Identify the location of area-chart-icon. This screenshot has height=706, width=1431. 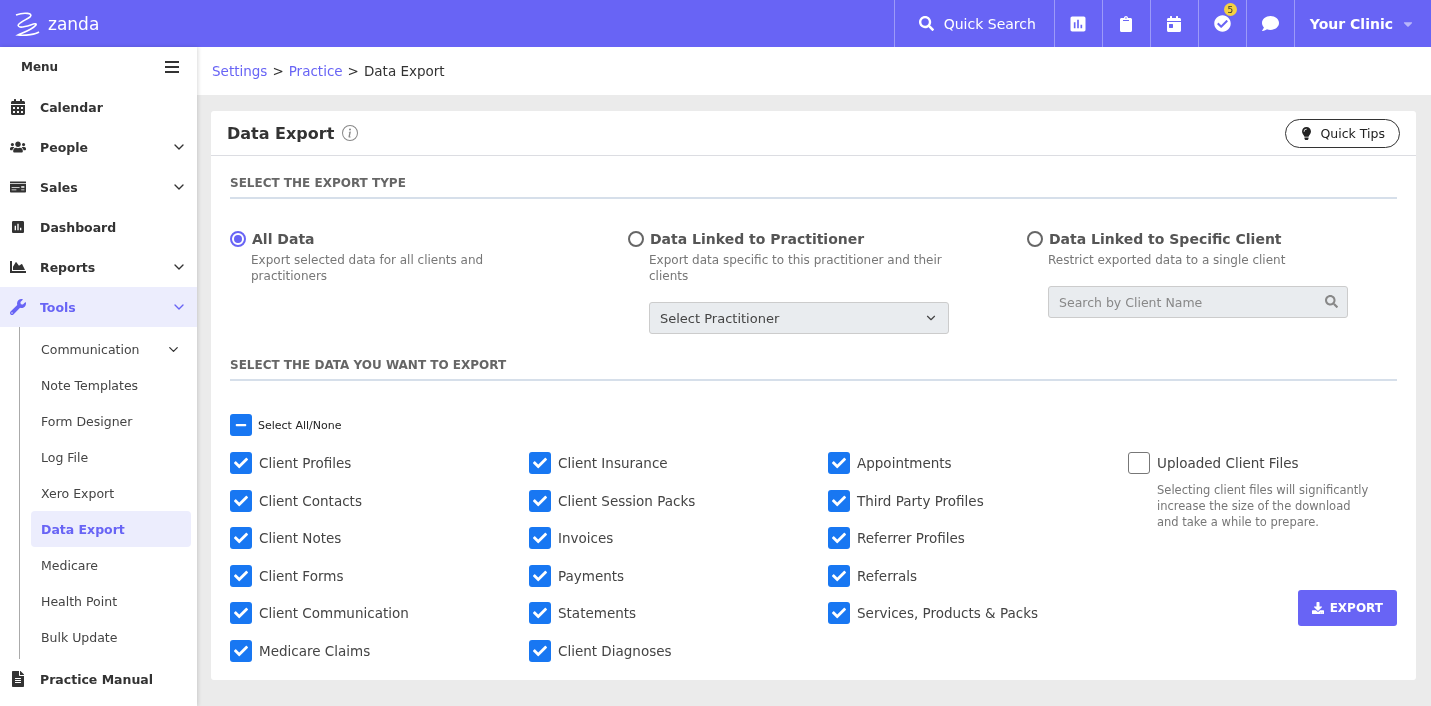
(18, 267).